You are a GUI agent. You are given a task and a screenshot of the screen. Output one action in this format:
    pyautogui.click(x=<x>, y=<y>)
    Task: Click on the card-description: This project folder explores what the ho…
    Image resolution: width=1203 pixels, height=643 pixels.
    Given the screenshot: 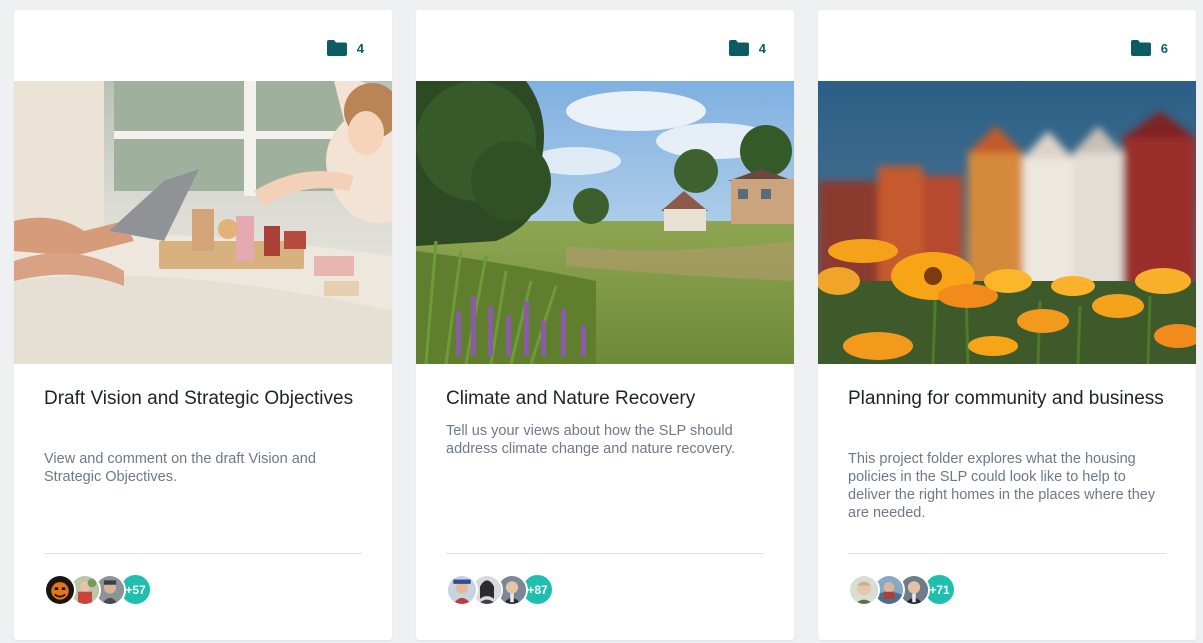 What is the action you would take?
    pyautogui.click(x=1002, y=486)
    